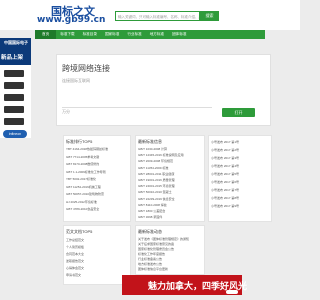 The width and height of the screenshot is (320, 300). I want to click on list-item: GB/T 11354-2009 标准, so click(170, 168).